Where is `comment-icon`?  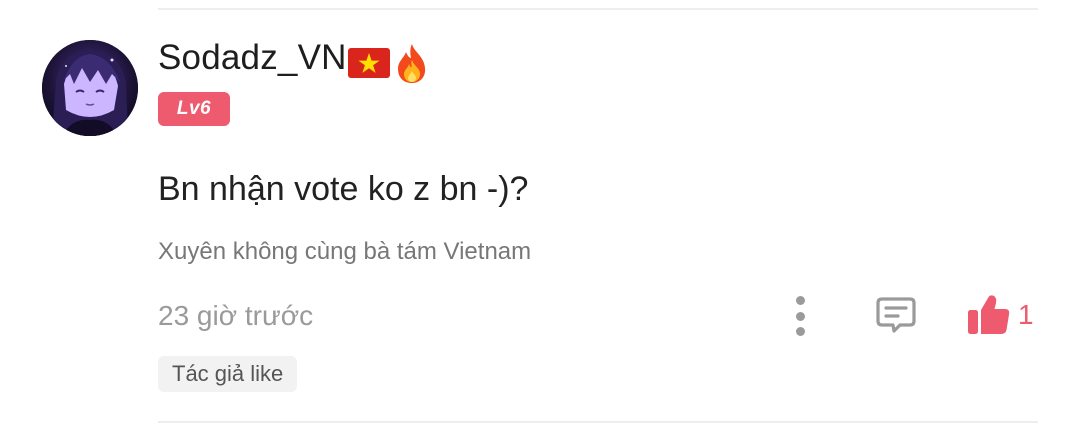
comment-icon is located at coordinates (896, 315).